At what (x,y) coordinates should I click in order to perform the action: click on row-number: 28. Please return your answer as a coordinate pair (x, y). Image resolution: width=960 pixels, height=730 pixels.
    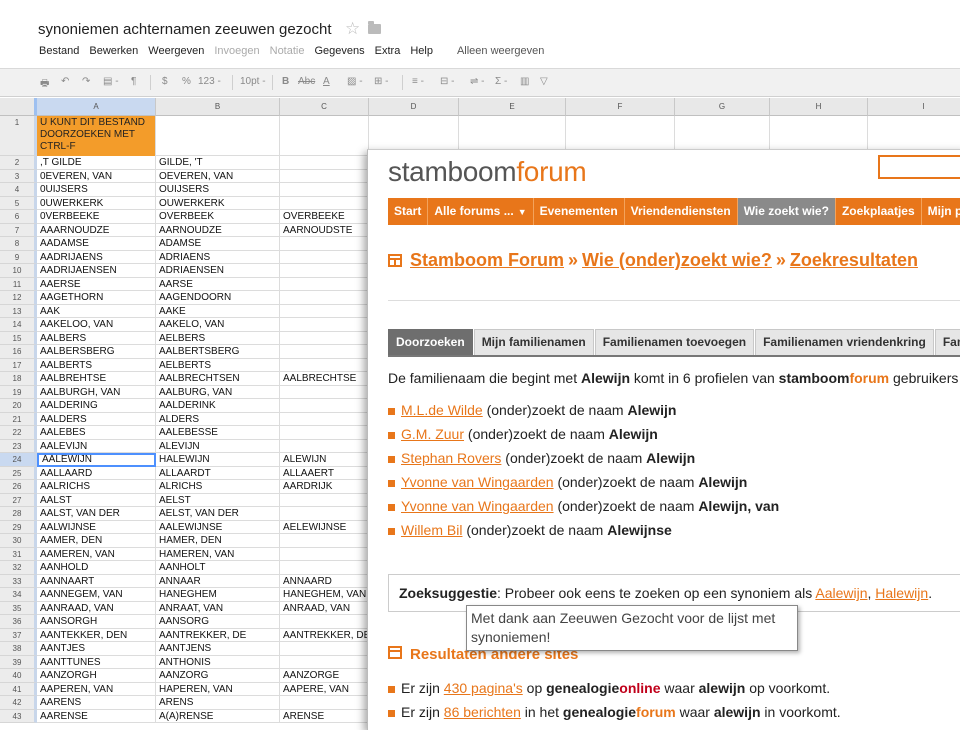
    Looking at the image, I should click on (18, 514).